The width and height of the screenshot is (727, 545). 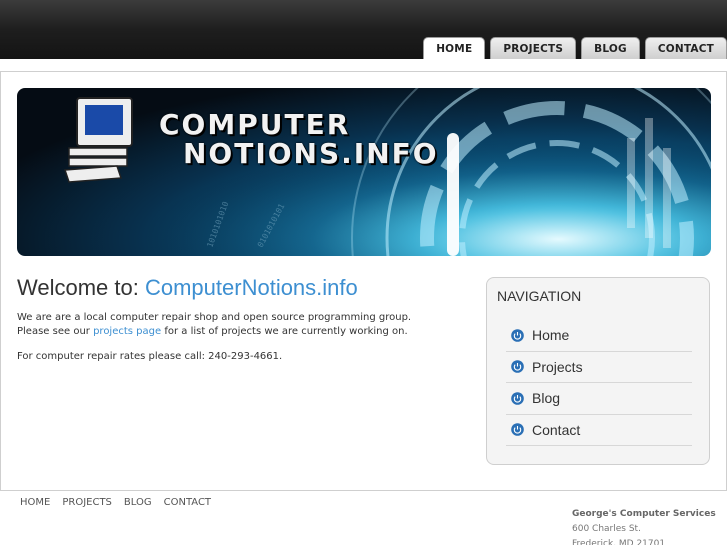 I want to click on page-title: Welcome to: ComputerNotions.info, so click(x=187, y=288).